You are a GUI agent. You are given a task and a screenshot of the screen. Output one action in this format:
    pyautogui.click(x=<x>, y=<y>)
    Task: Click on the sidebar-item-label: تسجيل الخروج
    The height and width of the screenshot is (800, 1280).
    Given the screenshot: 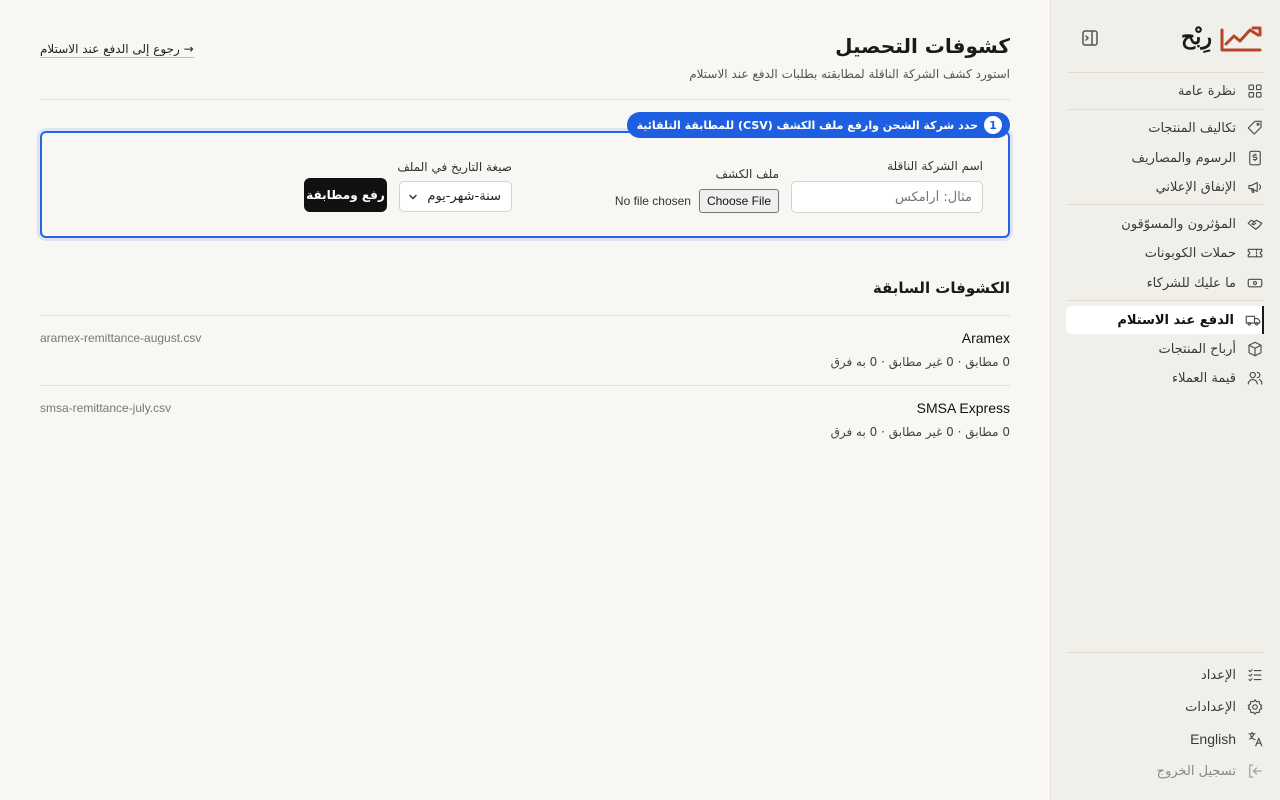 What is the action you would take?
    pyautogui.click(x=1196, y=771)
    